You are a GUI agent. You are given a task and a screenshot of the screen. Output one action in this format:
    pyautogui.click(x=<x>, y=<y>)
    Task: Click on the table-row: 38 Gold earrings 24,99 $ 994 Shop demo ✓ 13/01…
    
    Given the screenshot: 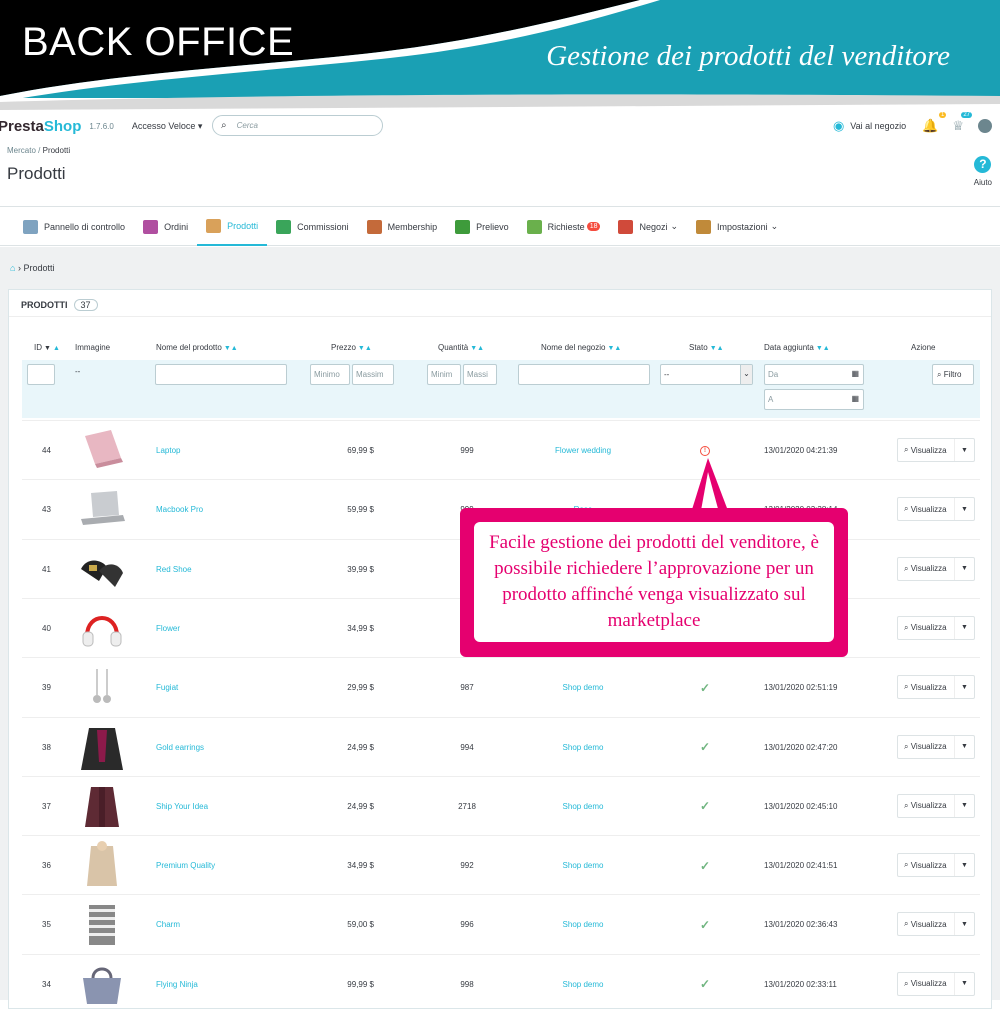 What is the action you would take?
    pyautogui.click(x=501, y=746)
    